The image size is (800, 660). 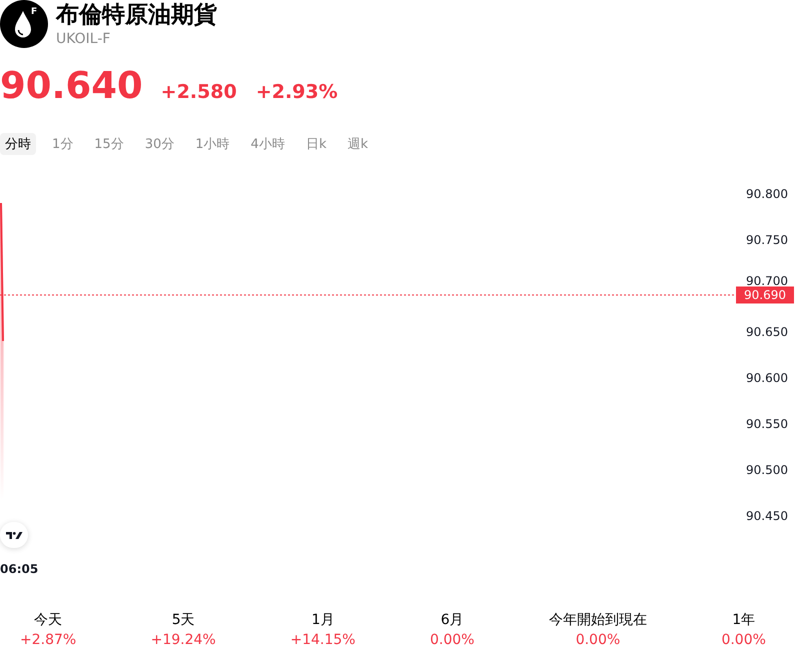 What do you see at coordinates (19, 569) in the screenshot?
I see `time-axis-label: 06:05` at bounding box center [19, 569].